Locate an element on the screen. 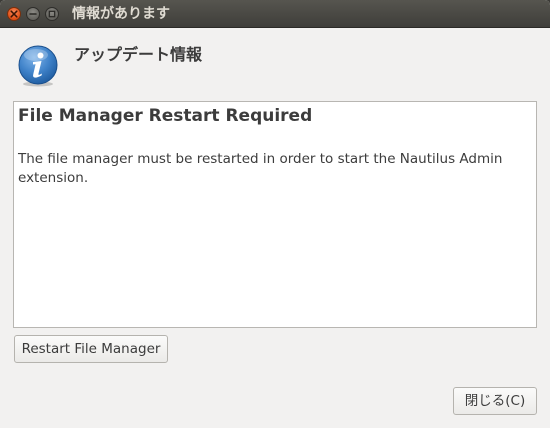 Image resolution: width=550 pixels, height=428 pixels. minimize-icon is located at coordinates (33, 14).